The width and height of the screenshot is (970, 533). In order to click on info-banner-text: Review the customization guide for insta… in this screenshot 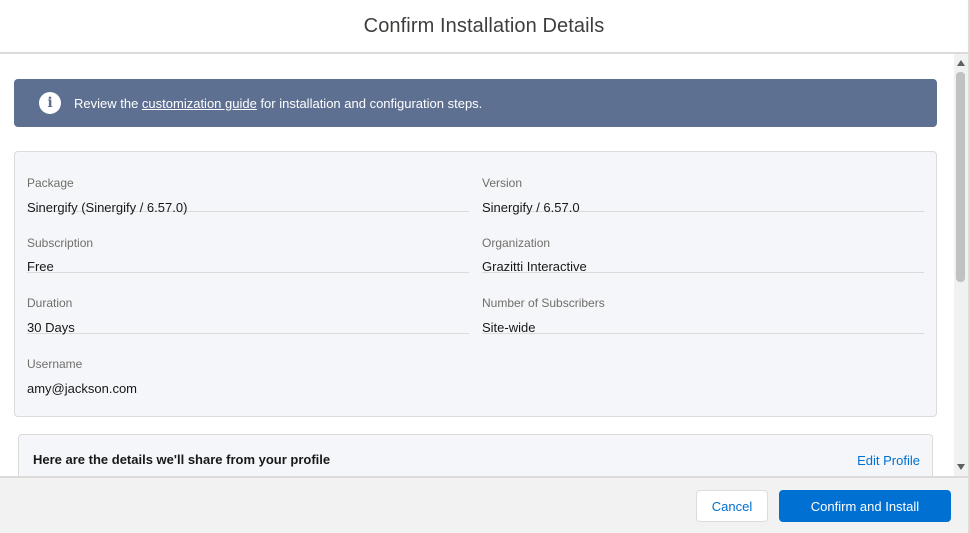, I will do `click(278, 103)`.